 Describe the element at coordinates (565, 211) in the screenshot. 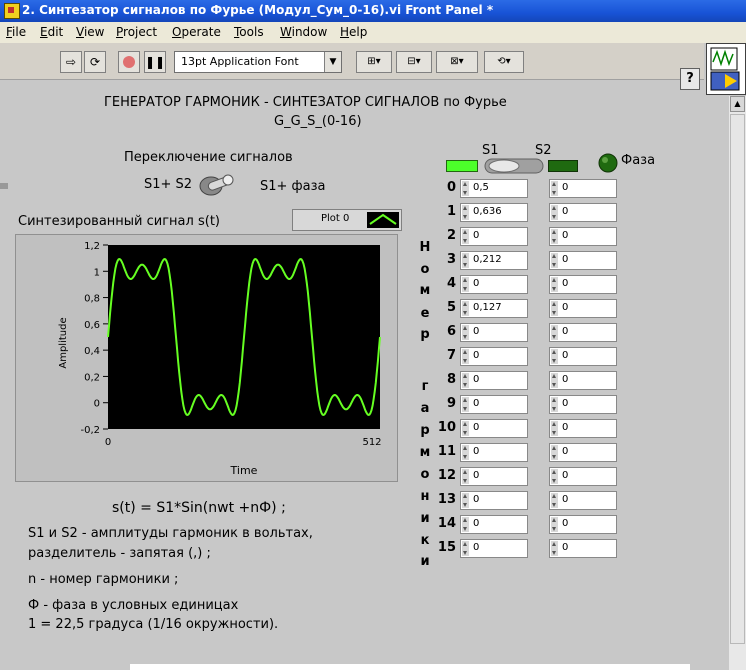

I see `s2-value: 0` at that location.